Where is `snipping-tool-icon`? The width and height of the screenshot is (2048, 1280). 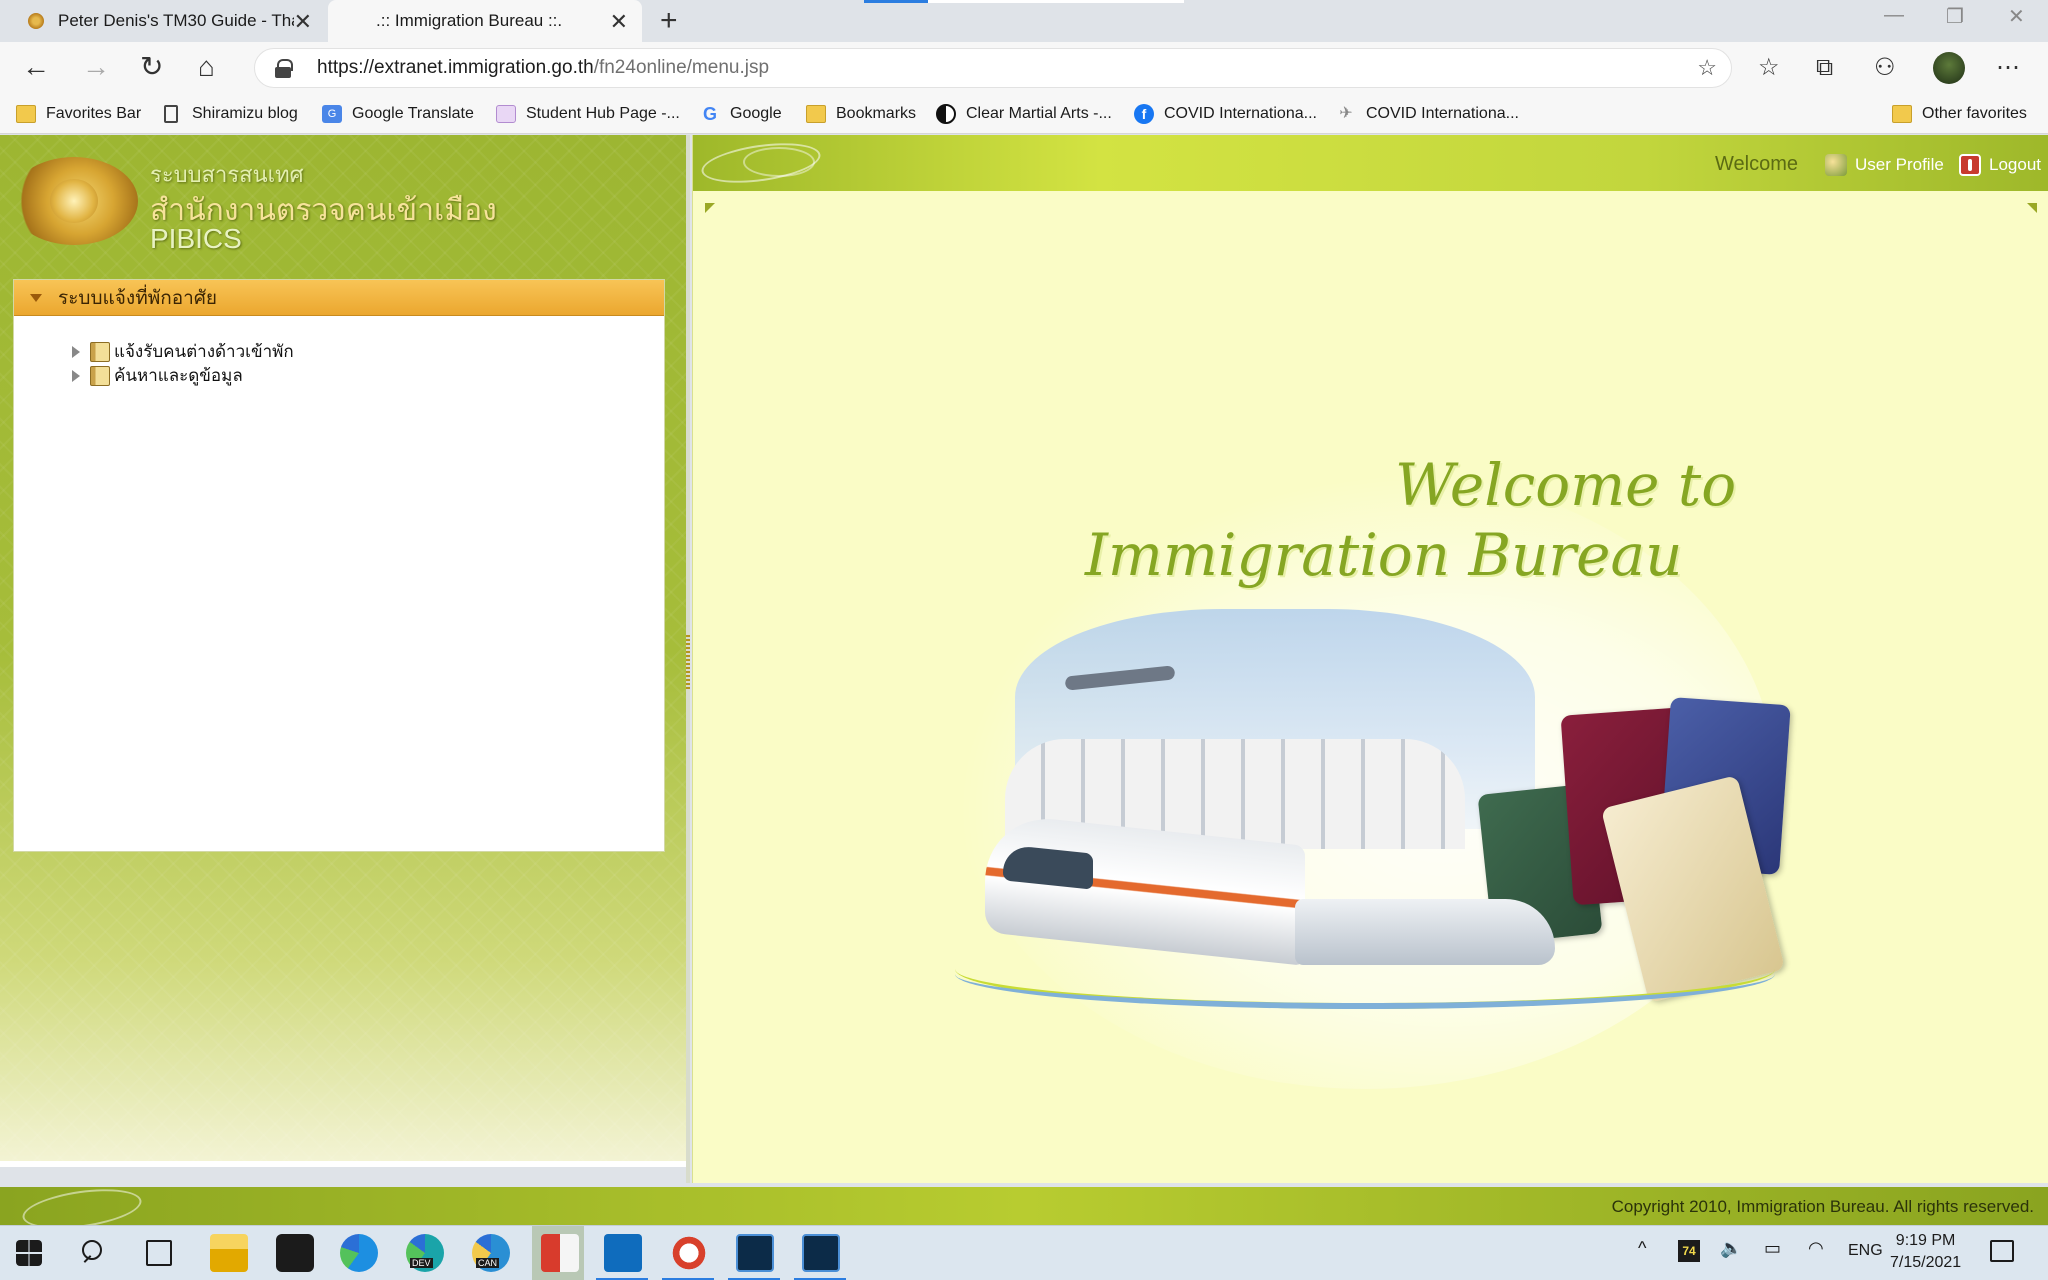 snipping-tool-icon is located at coordinates (689, 1253).